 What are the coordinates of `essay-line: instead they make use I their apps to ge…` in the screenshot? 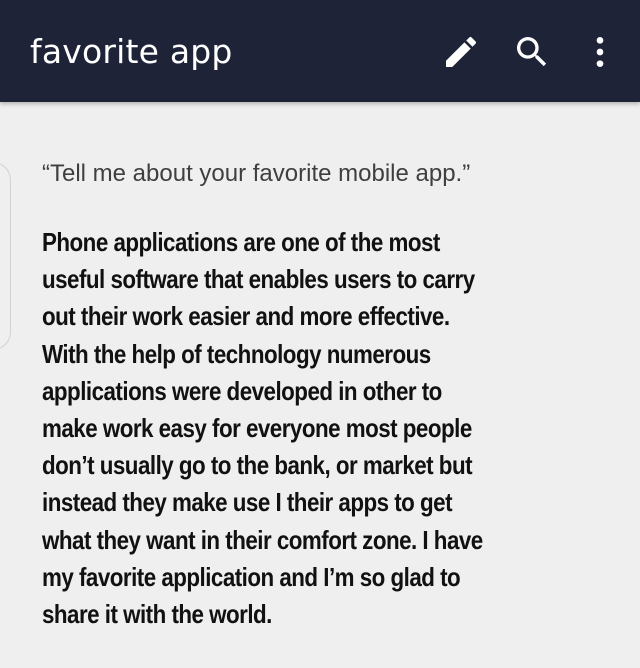 It's located at (247, 502).